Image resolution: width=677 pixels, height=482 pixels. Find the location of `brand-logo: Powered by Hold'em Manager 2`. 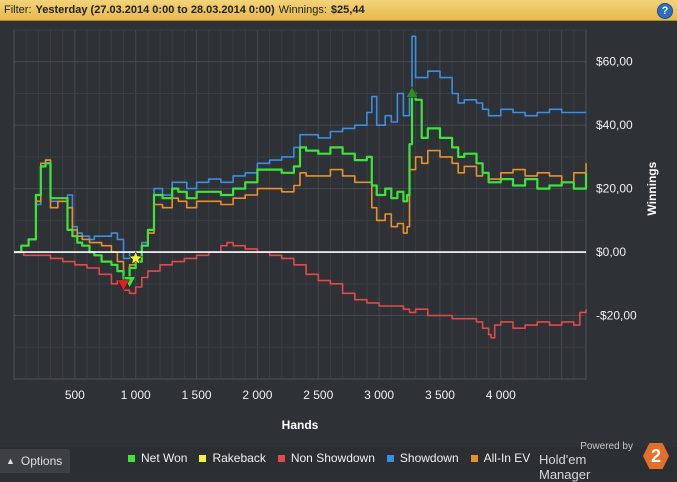

brand-logo: Powered by Hold'em Manager 2 is located at coordinates (604, 461).